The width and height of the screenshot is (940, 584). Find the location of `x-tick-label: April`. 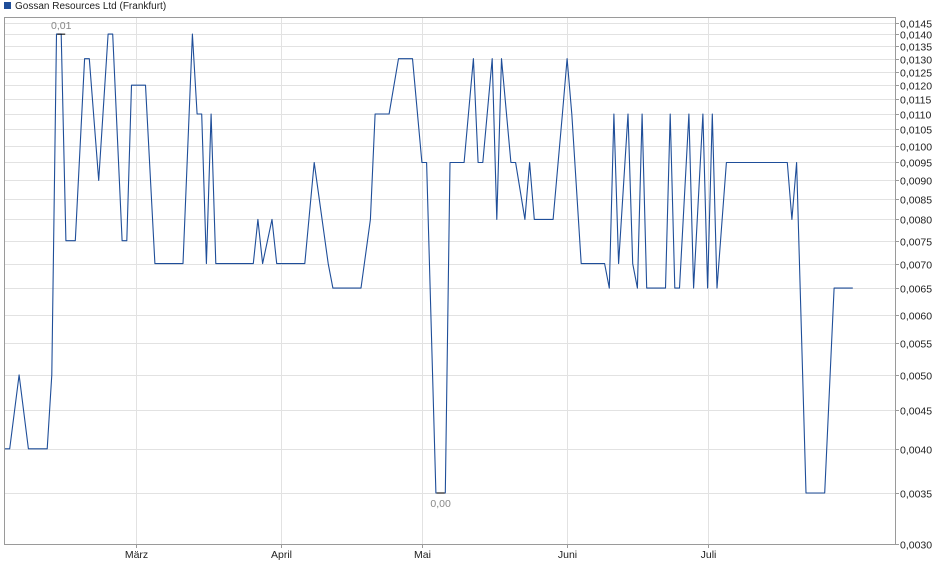

x-tick-label: April is located at coordinates (281, 555).